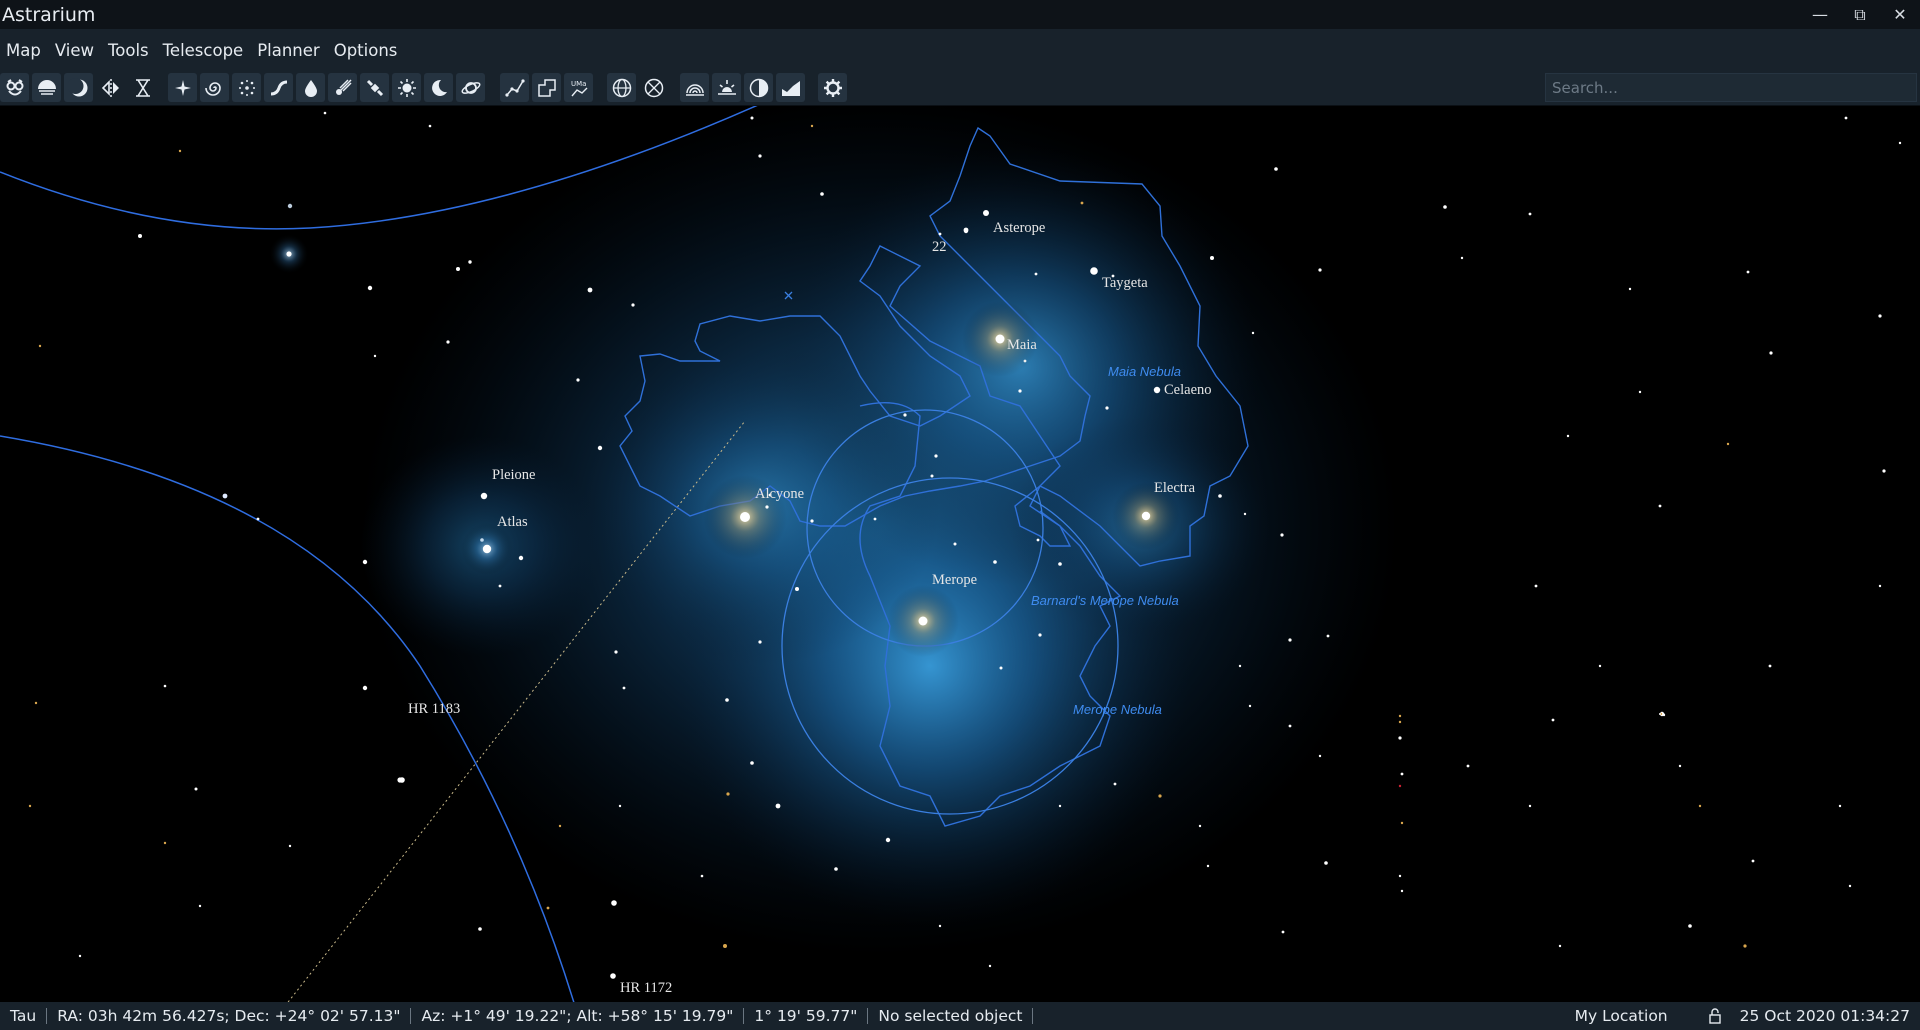 The width and height of the screenshot is (1920, 1030). Describe the element at coordinates (1704, 1016) in the screenshot. I see `lock-icon` at that location.